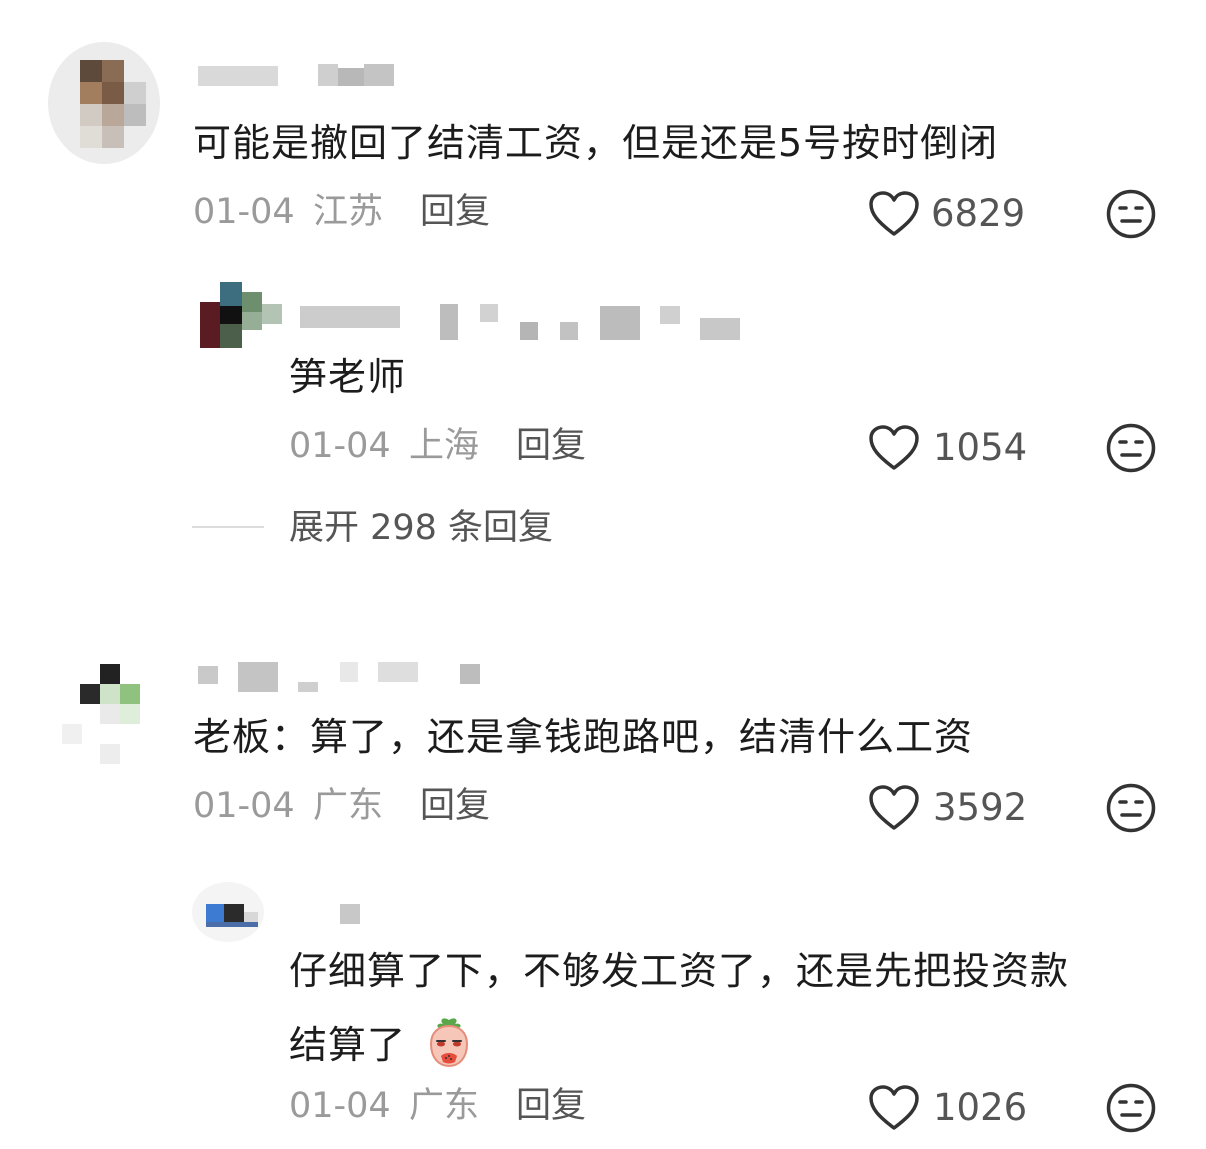 The image size is (1206, 1149). Describe the element at coordinates (348, 1045) in the screenshot. I see `reply-text-line2-text: 结算了` at that location.